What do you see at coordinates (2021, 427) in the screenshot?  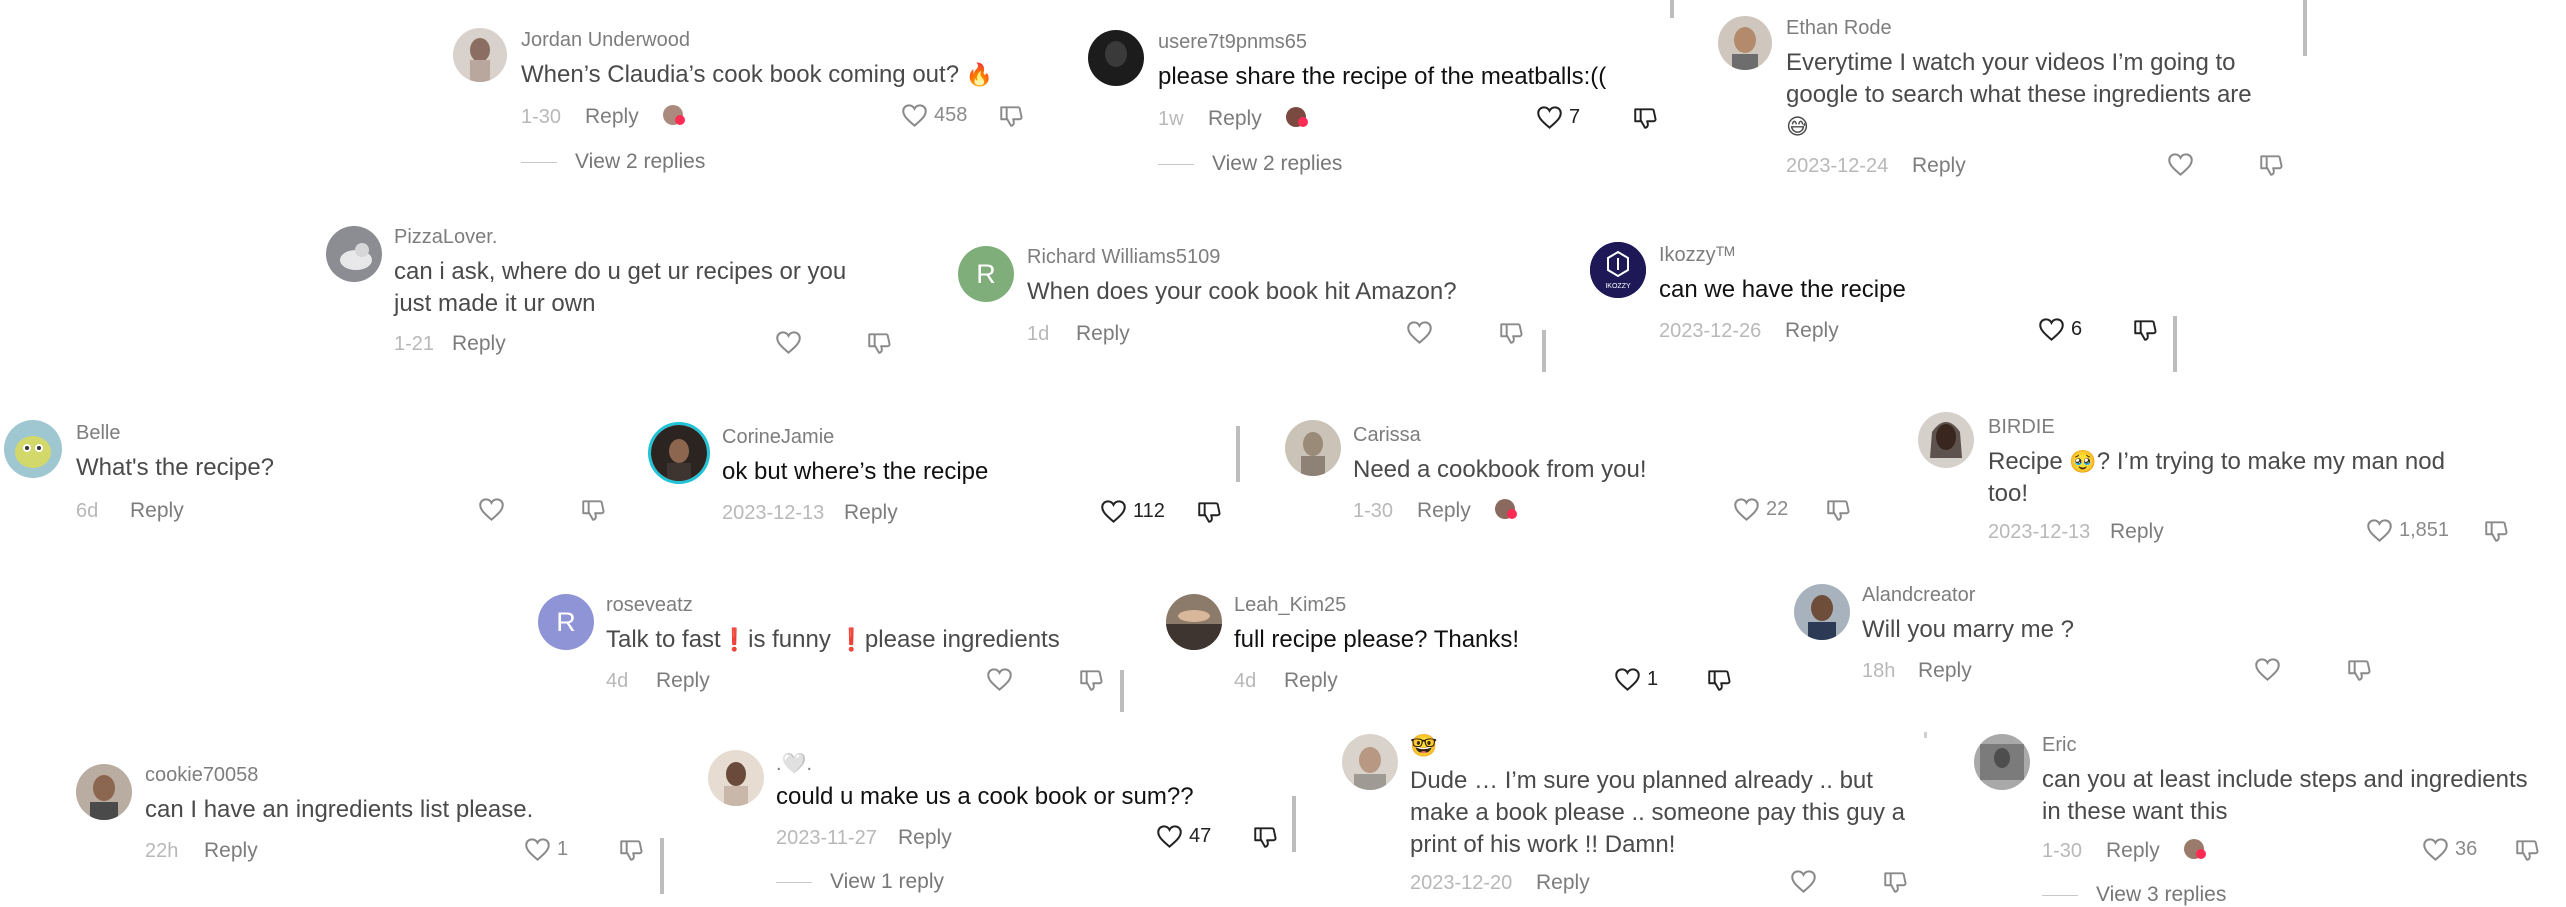 I see `username: BIRDIE` at bounding box center [2021, 427].